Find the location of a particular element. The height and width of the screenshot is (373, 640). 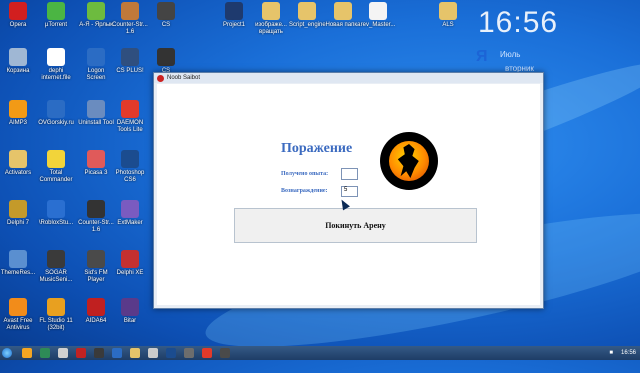

desktop-icon-label: Project1 is located at coordinates (233, 25).